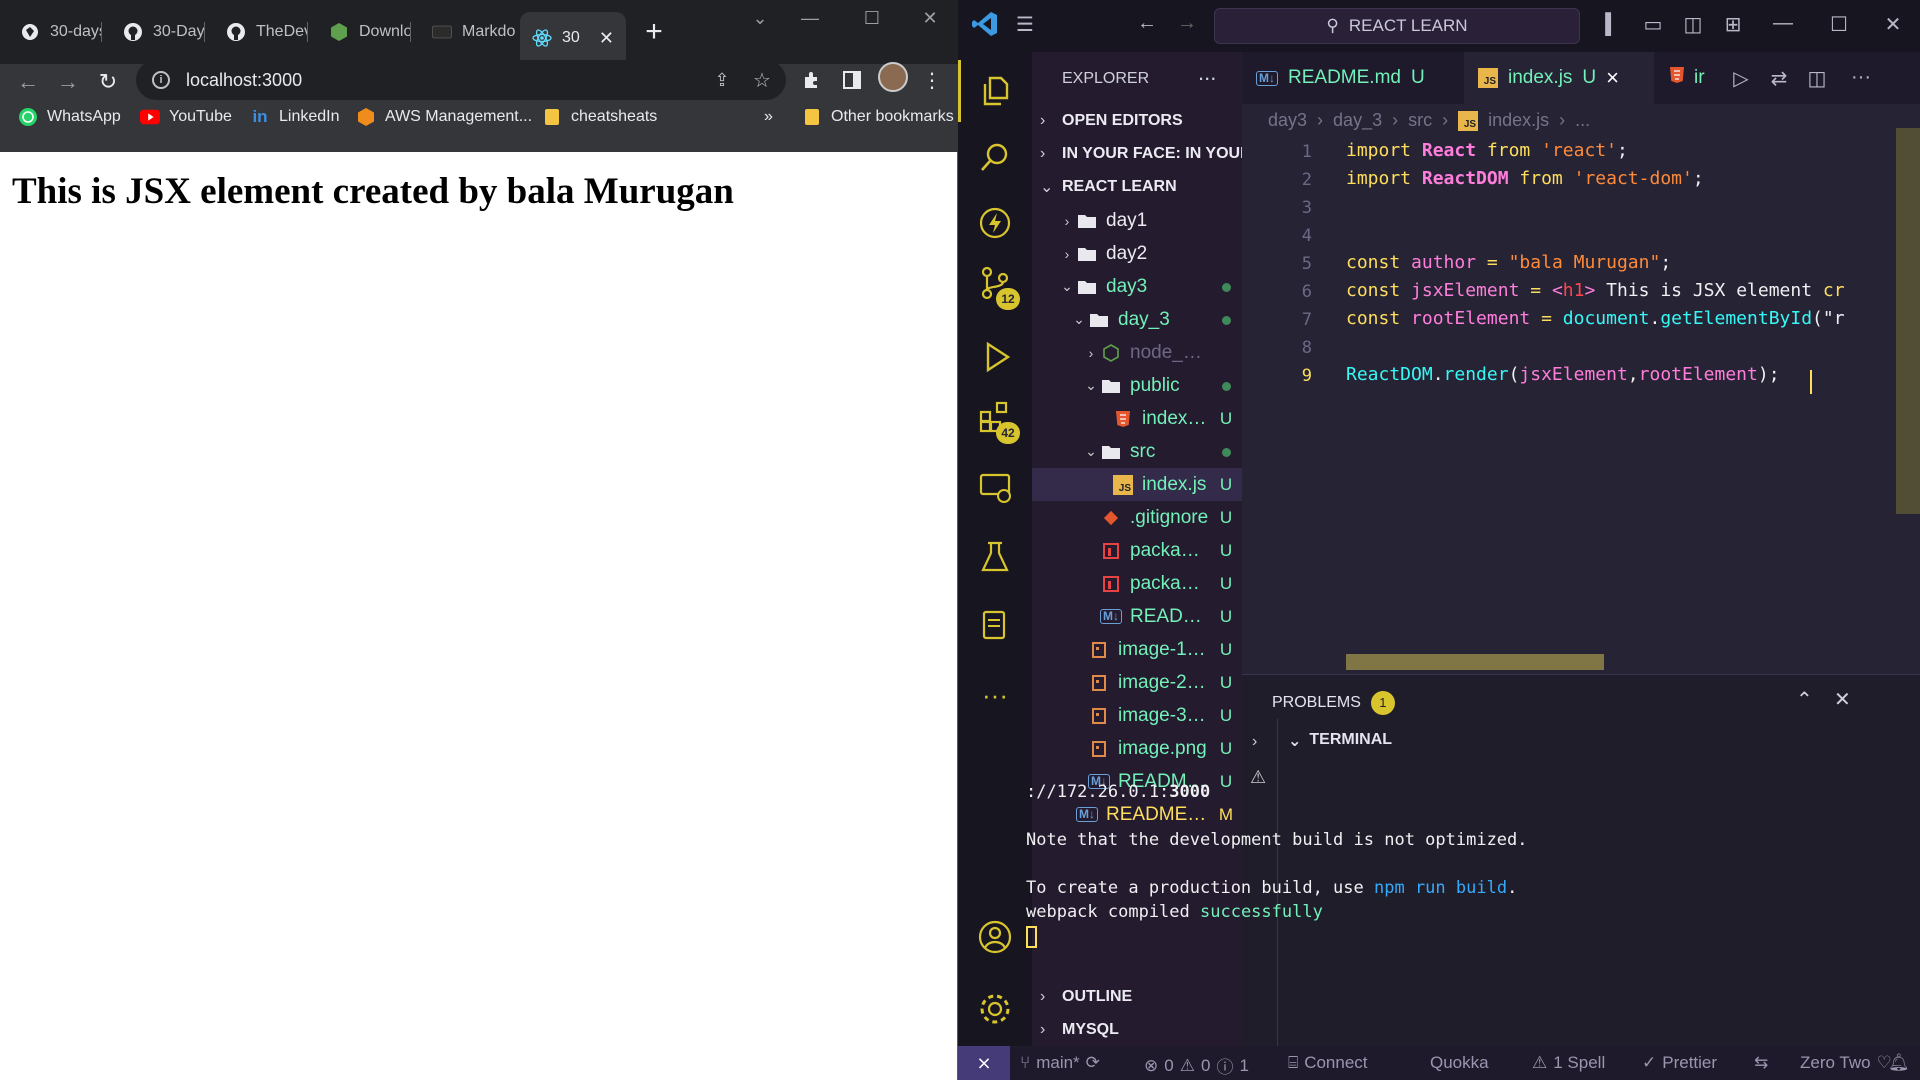  What do you see at coordinates (294, 117) in the screenshot?
I see `bookmark-linkedin: in LinkedIn` at bounding box center [294, 117].